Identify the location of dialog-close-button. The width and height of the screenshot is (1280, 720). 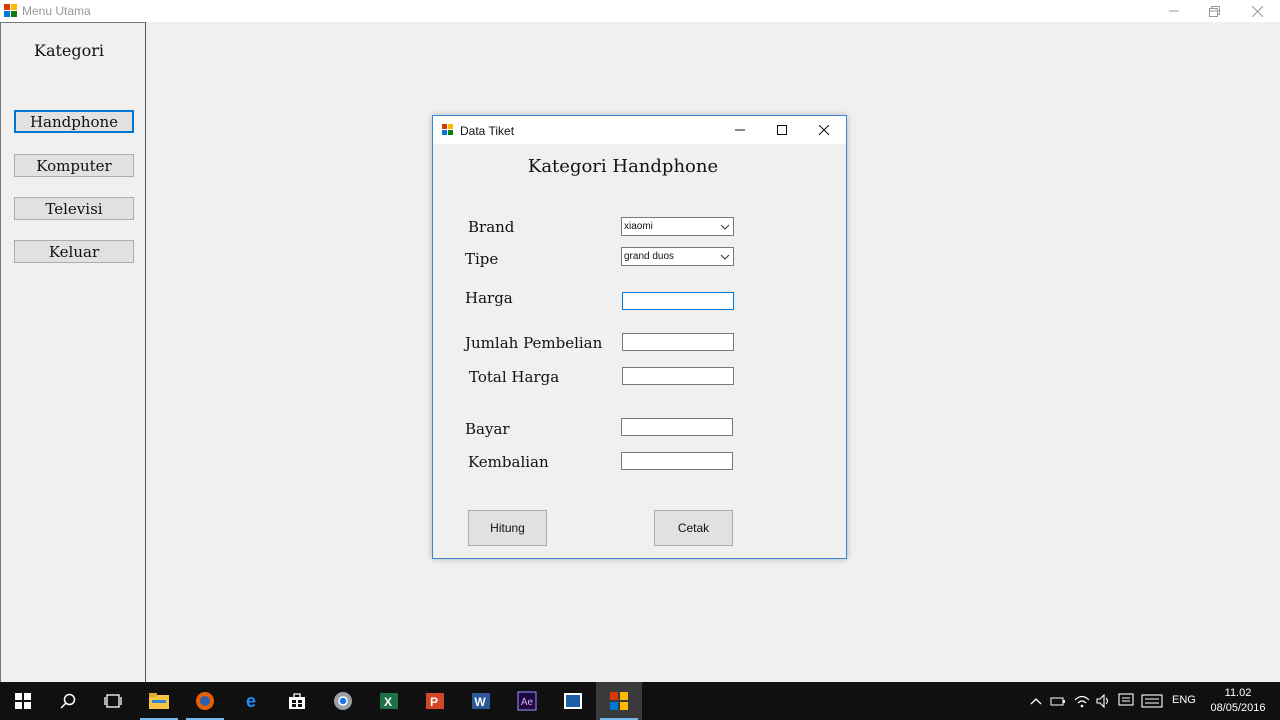
(824, 130).